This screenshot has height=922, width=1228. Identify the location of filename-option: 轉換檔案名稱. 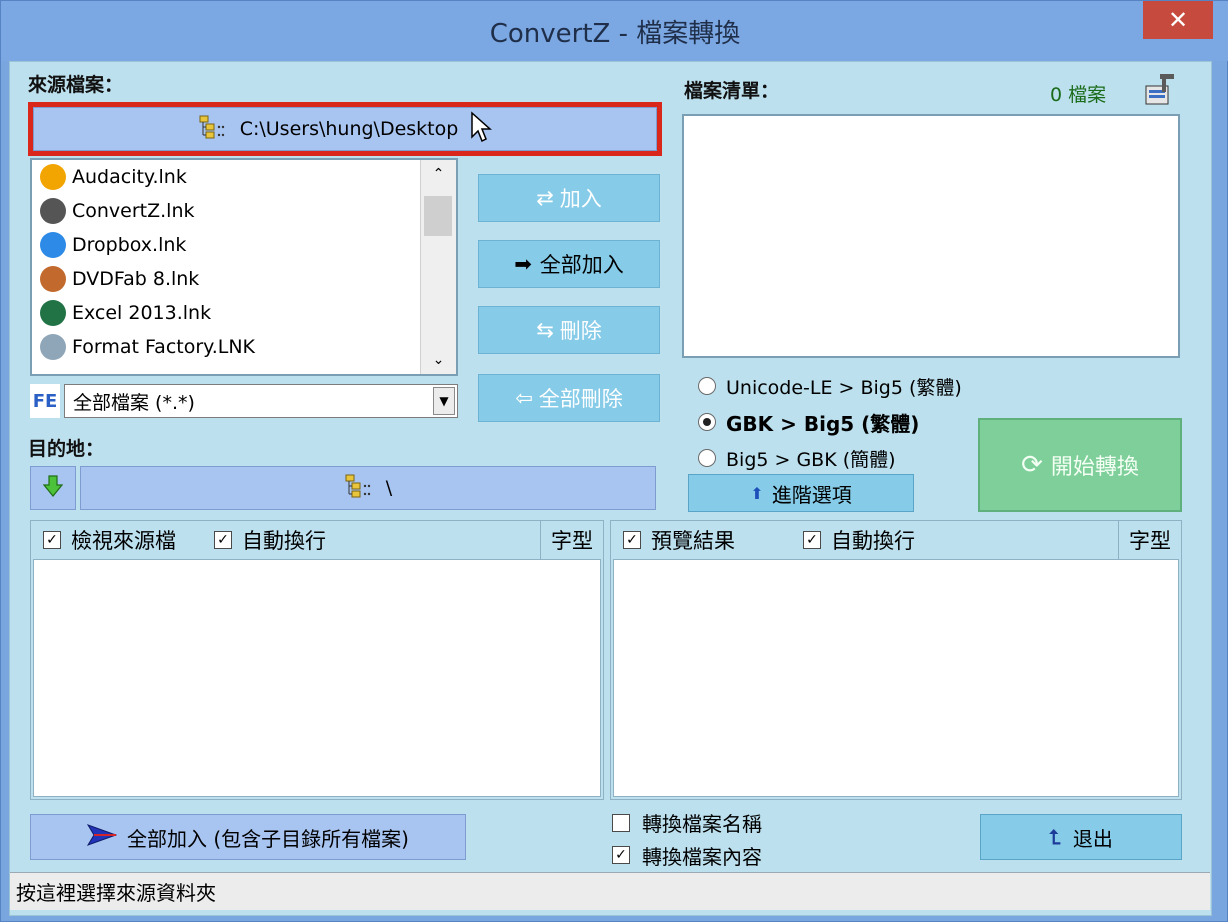
(687, 822).